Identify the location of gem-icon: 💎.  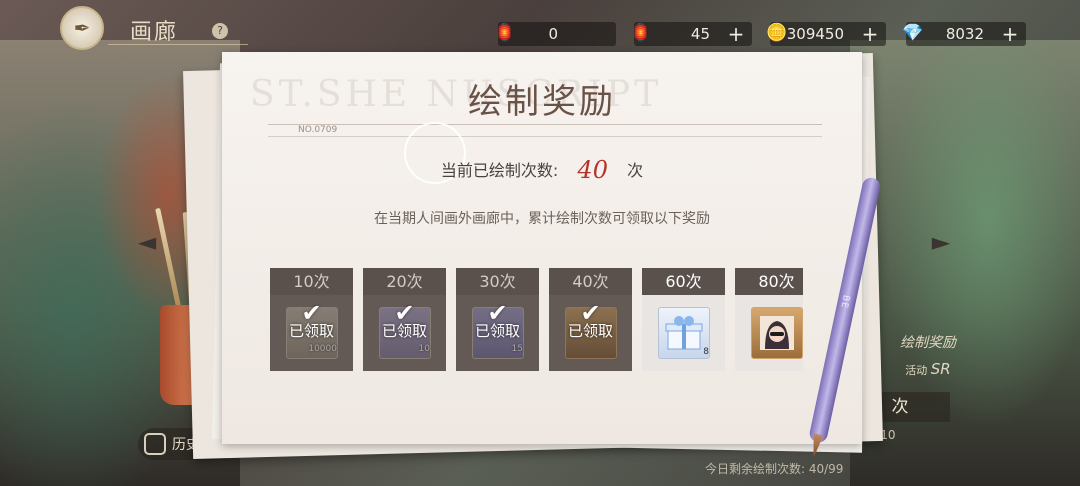
(913, 33).